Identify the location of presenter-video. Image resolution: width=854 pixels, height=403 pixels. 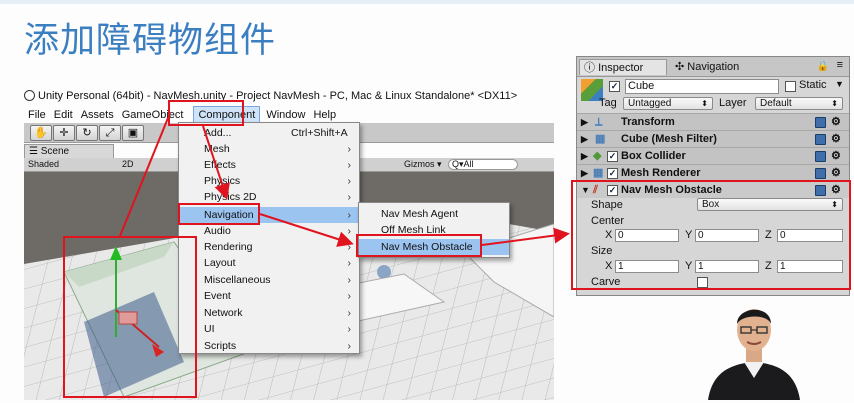
(754, 346).